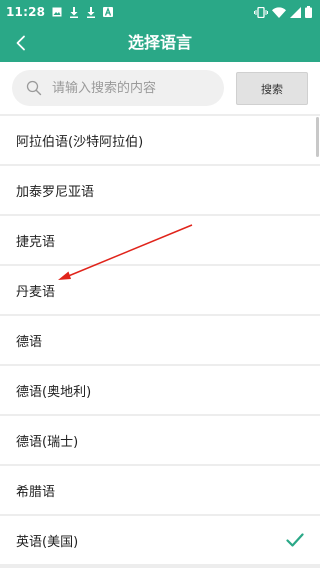 This screenshot has height=568, width=320. What do you see at coordinates (272, 88) in the screenshot?
I see `search-button: 搜索` at bounding box center [272, 88].